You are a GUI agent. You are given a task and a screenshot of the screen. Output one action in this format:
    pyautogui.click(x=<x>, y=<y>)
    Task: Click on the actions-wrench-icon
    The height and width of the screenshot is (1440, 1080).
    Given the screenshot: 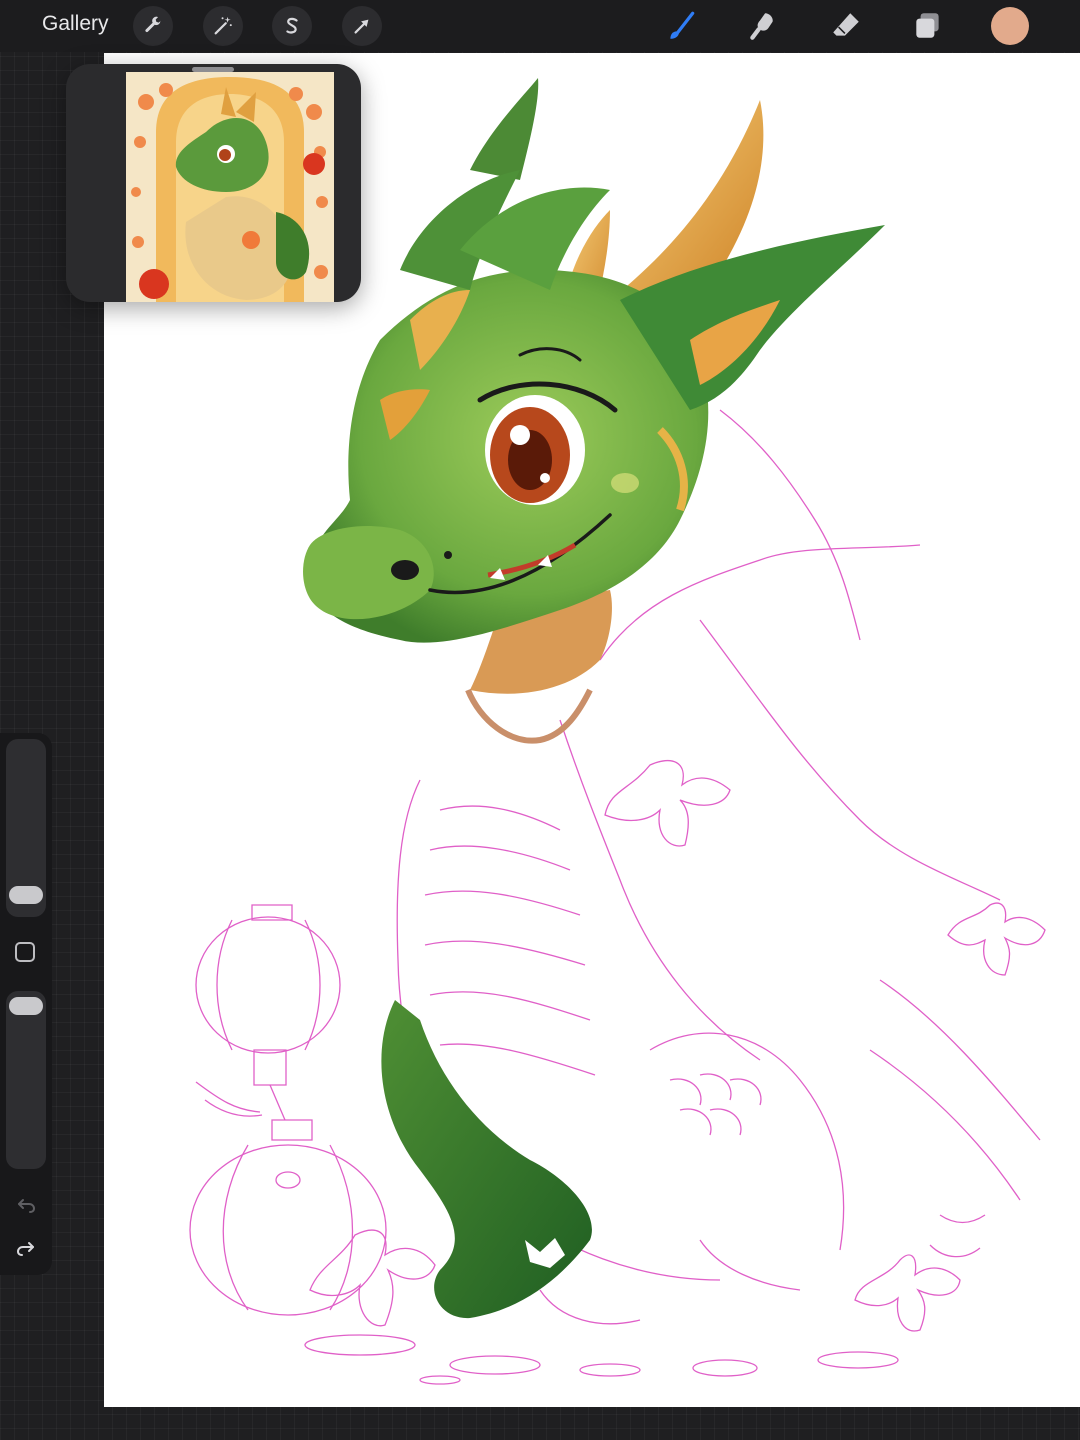 What is the action you would take?
    pyautogui.click(x=153, y=26)
    